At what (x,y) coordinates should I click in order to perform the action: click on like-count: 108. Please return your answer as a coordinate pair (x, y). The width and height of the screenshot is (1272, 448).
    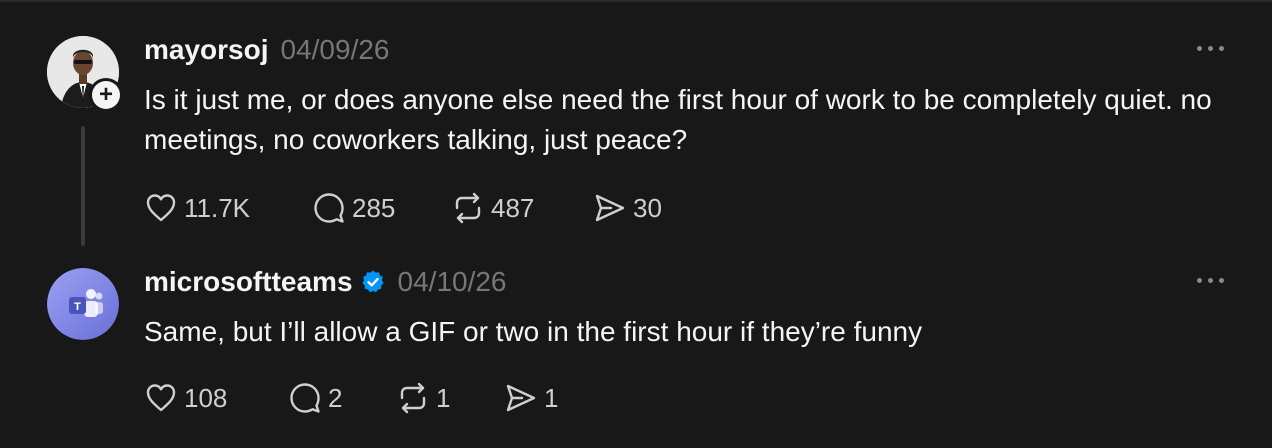
    Looking at the image, I should click on (206, 397).